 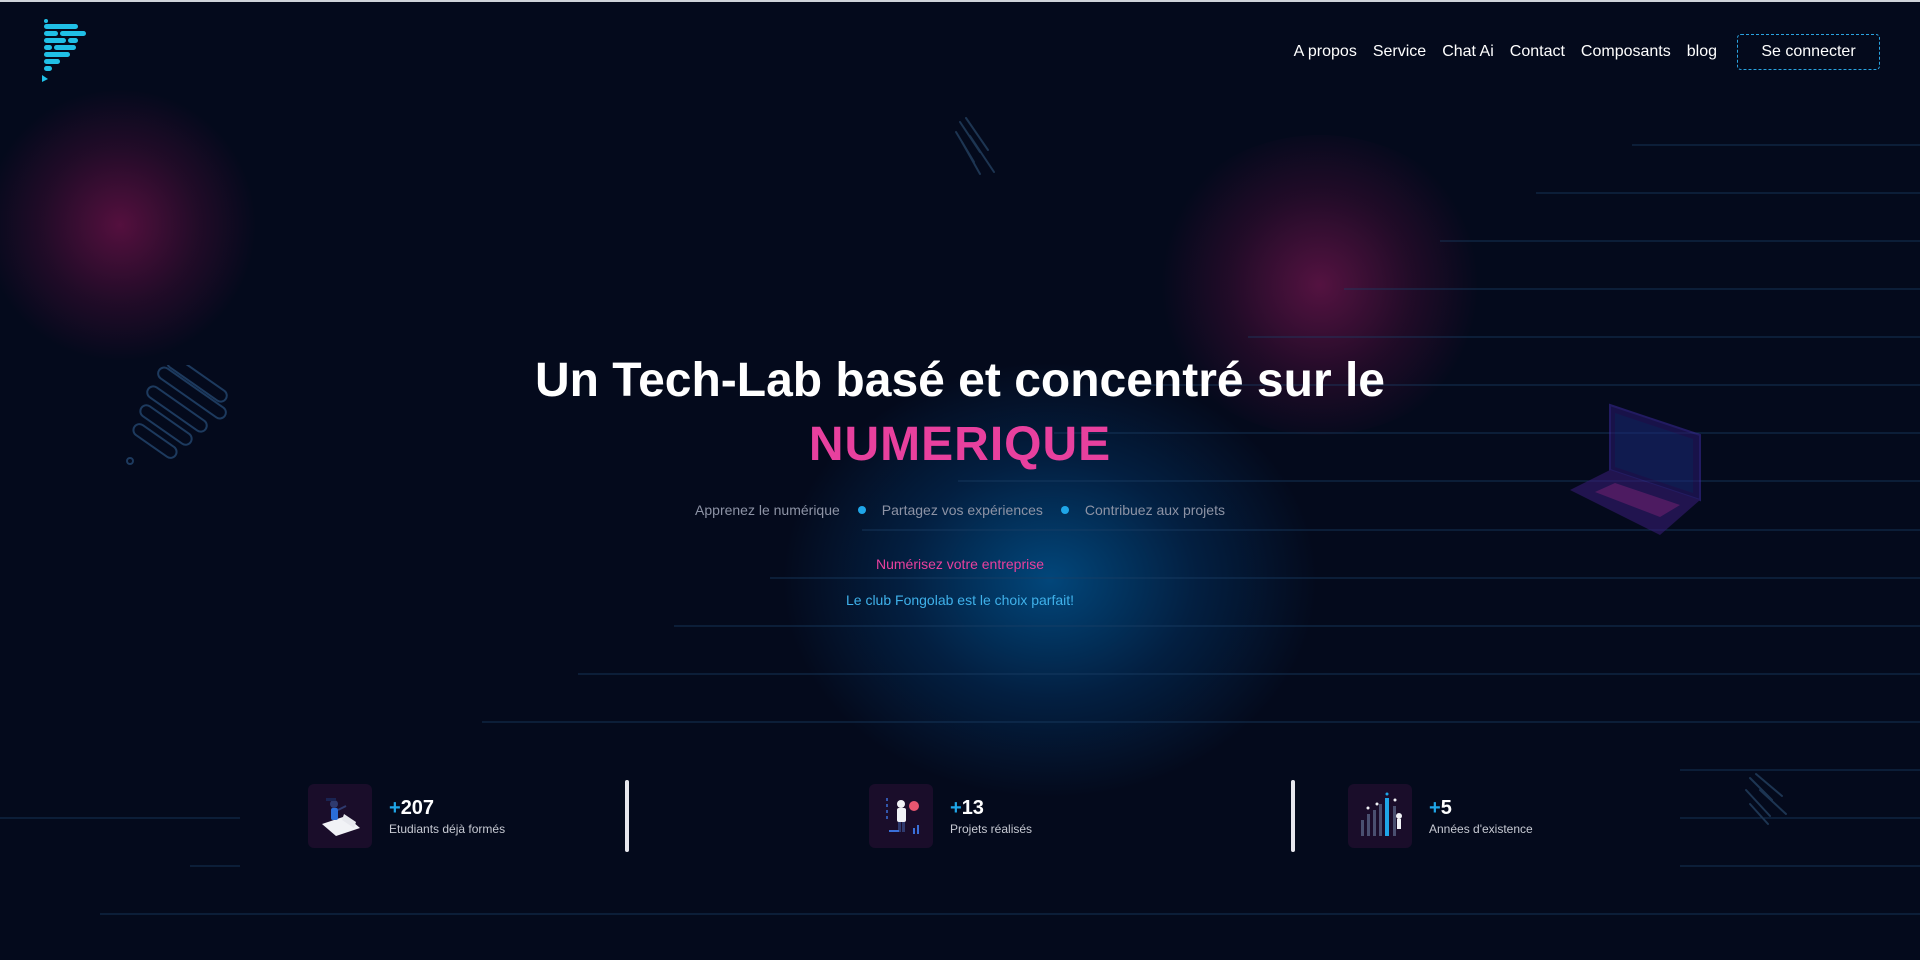 I want to click on stat-years-value: +5, so click(x=1440, y=808).